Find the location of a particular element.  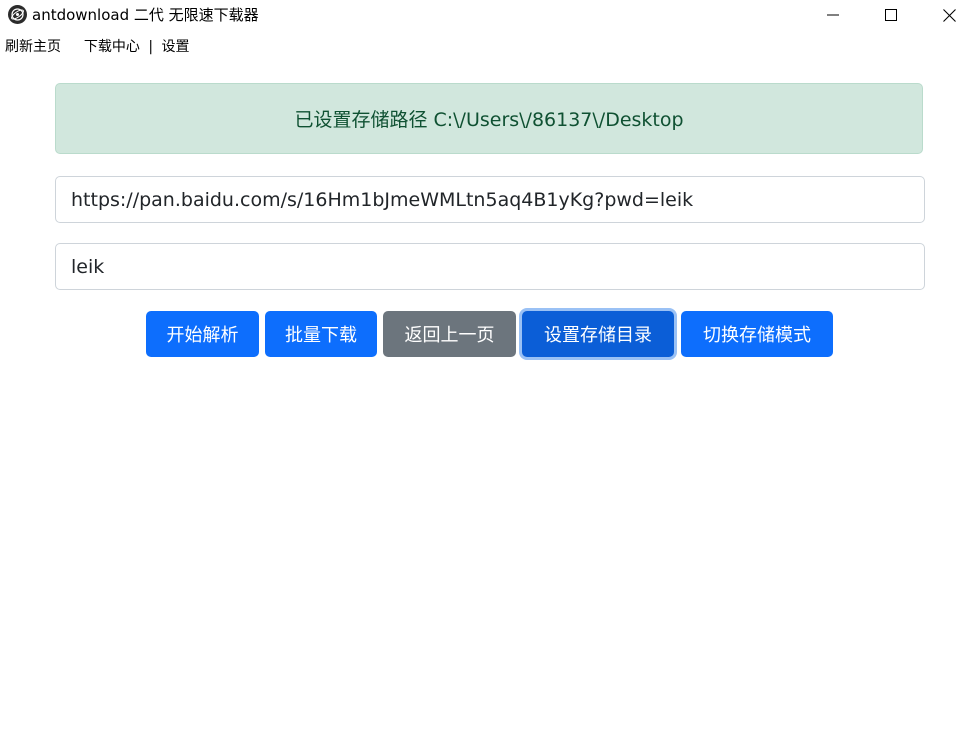

back-button: 返回上一页 is located at coordinates (449, 334).